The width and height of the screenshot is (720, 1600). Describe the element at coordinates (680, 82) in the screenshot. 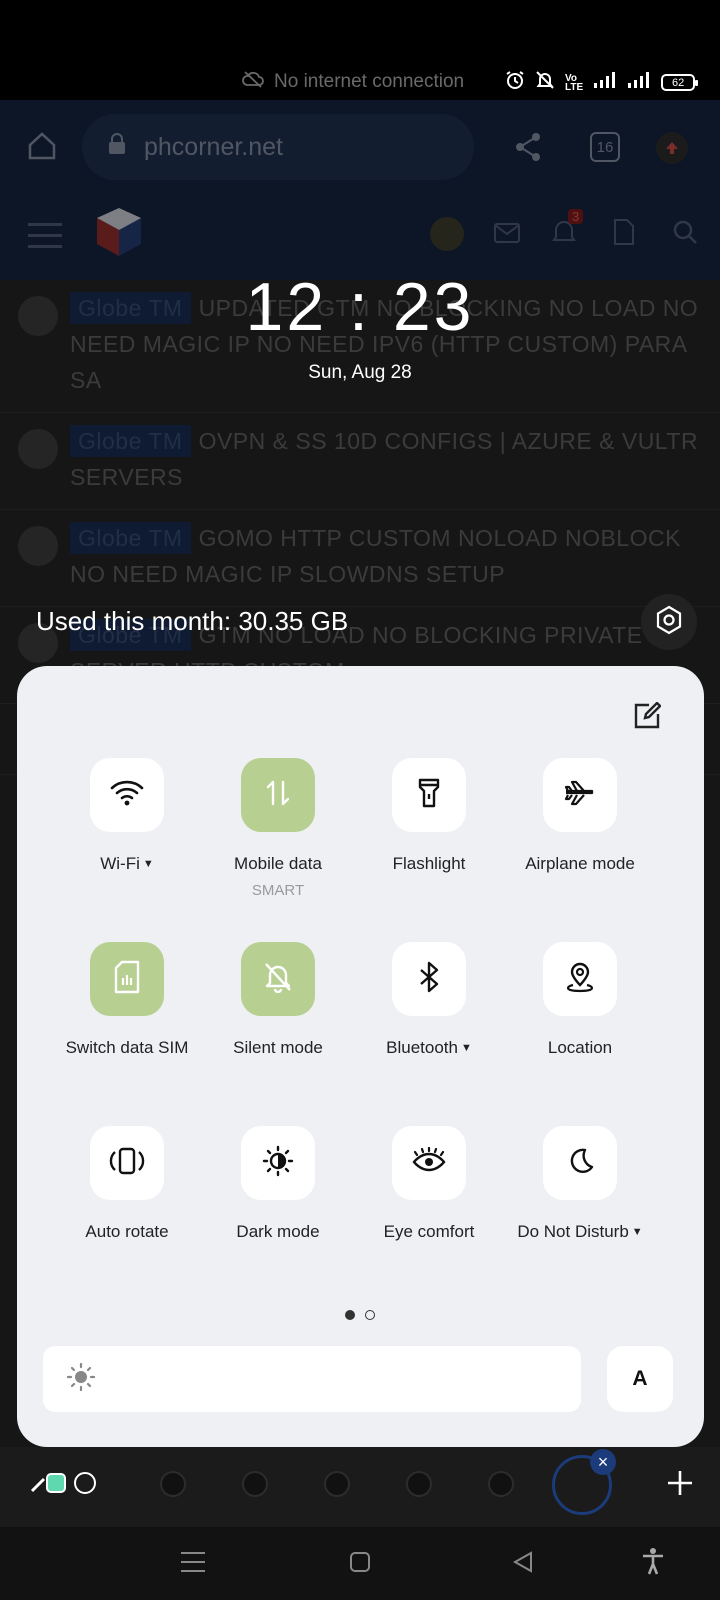

I see `battery-indicator: 62` at that location.